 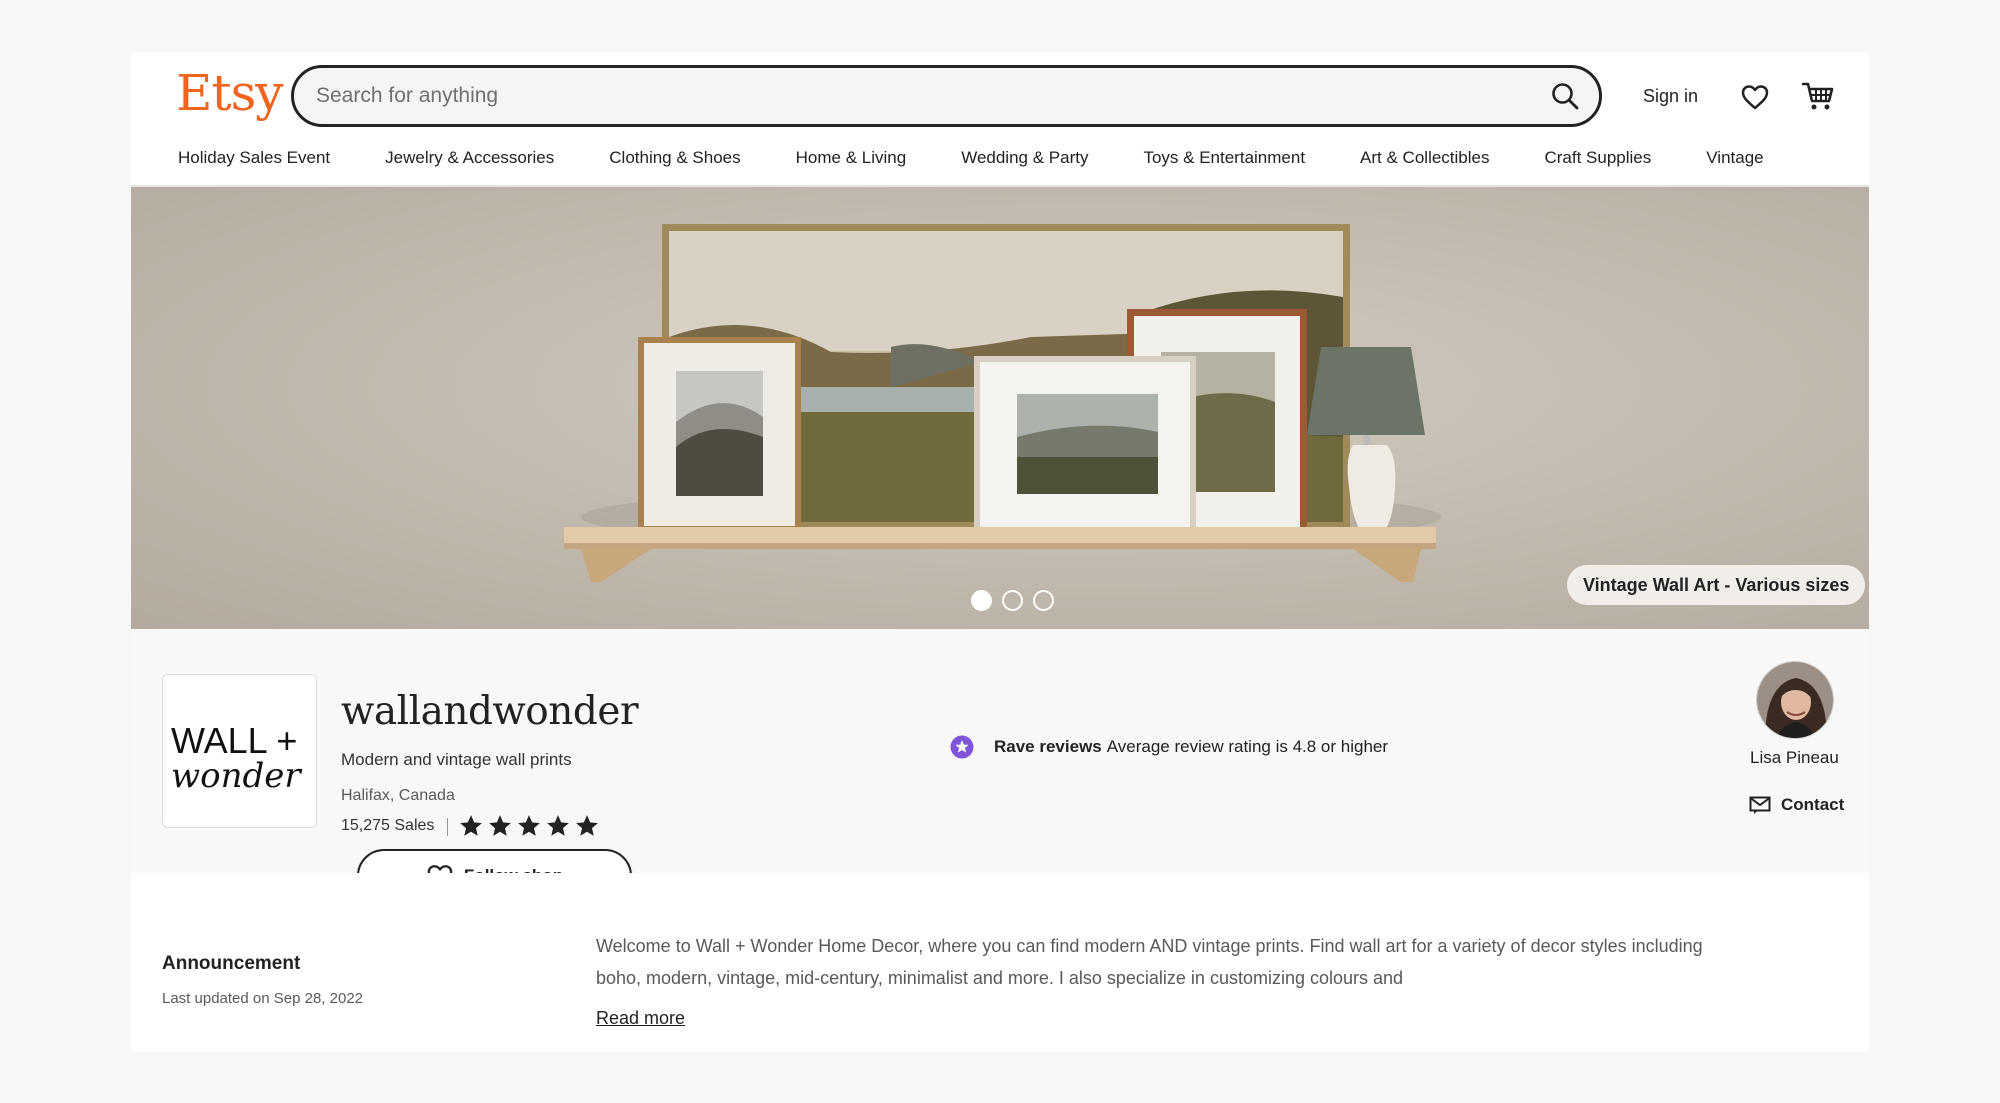 I want to click on rave-reviews-title: Rave reviews, so click(x=1048, y=746).